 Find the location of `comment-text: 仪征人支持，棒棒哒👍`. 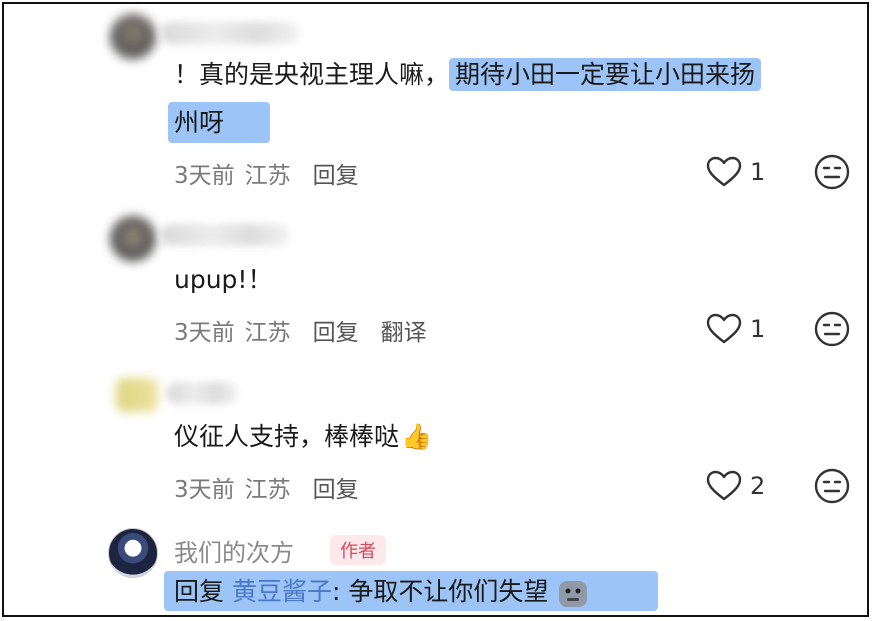

comment-text: 仪征人支持，棒棒哒👍 is located at coordinates (303, 437).